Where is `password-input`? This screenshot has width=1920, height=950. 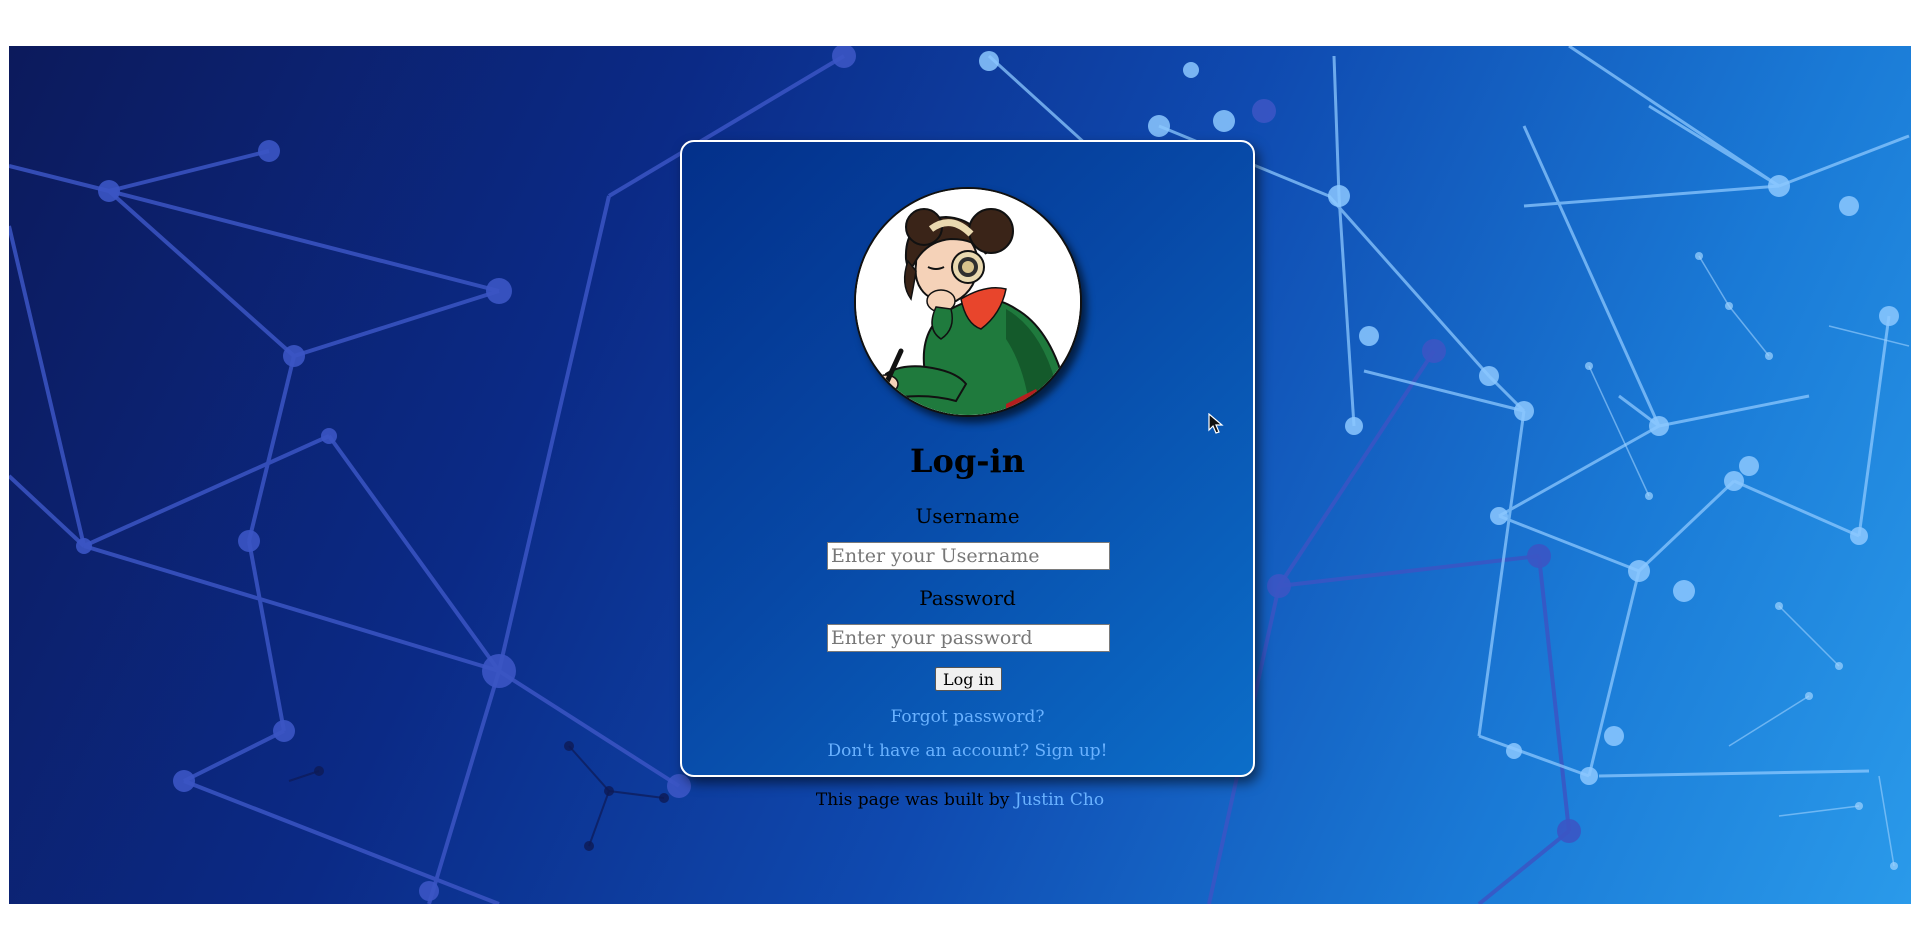
password-input is located at coordinates (968, 638).